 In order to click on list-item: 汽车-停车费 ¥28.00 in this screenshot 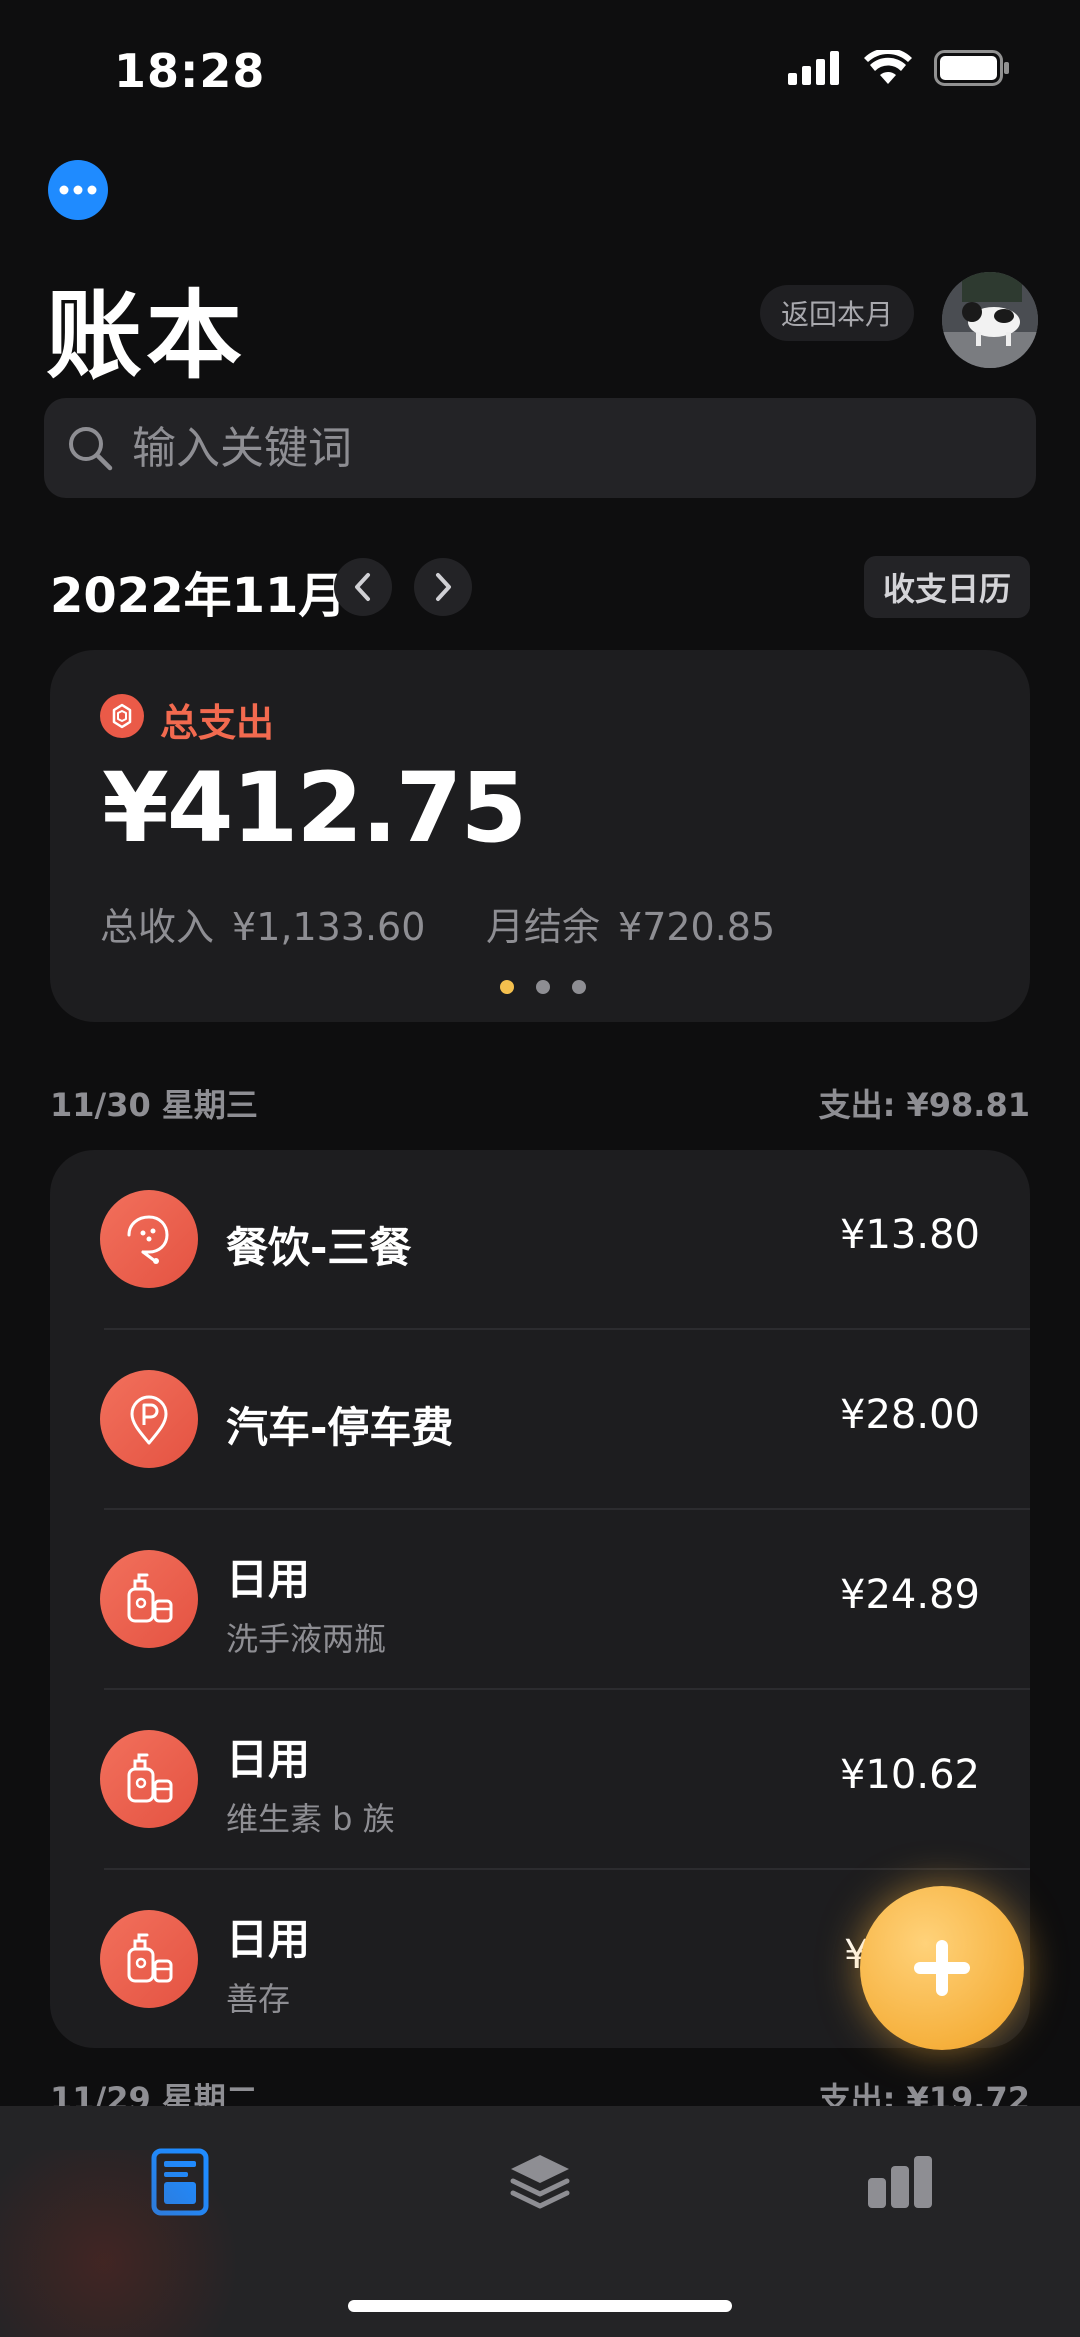, I will do `click(540, 1420)`.